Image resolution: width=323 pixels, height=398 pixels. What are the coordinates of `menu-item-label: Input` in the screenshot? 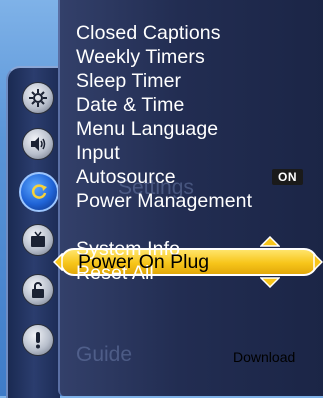 It's located at (98, 153).